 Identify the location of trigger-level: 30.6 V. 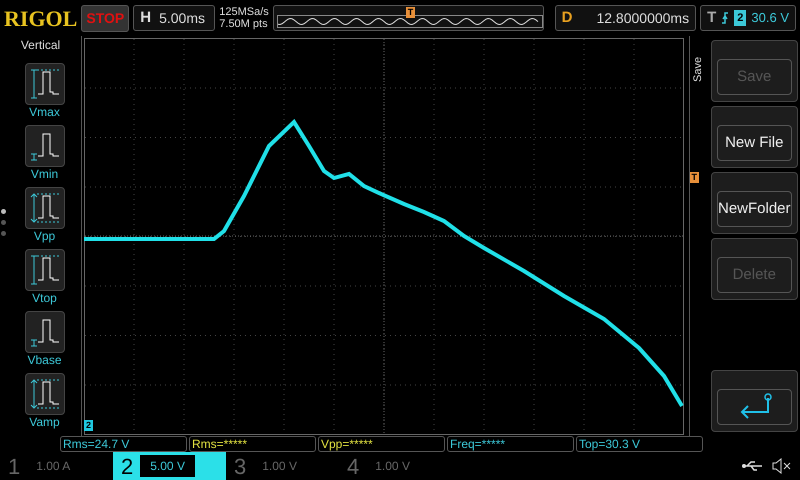
(770, 18).